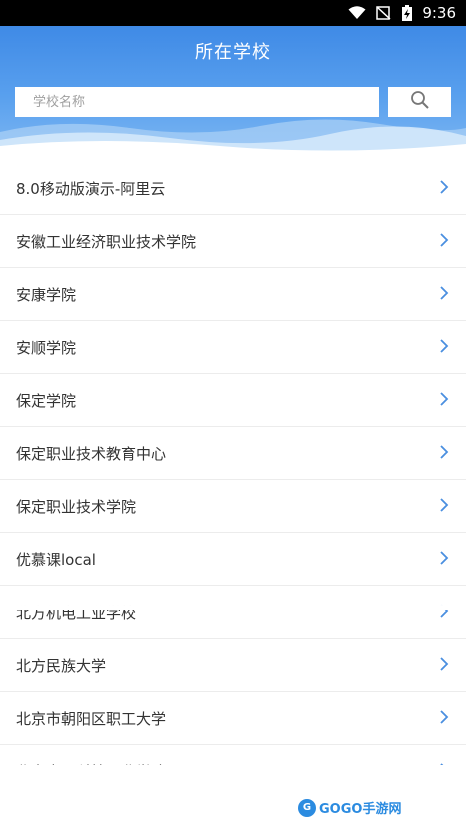  Describe the element at coordinates (91, 454) in the screenshot. I see `school-name: 保定职业技术教育中心` at that location.